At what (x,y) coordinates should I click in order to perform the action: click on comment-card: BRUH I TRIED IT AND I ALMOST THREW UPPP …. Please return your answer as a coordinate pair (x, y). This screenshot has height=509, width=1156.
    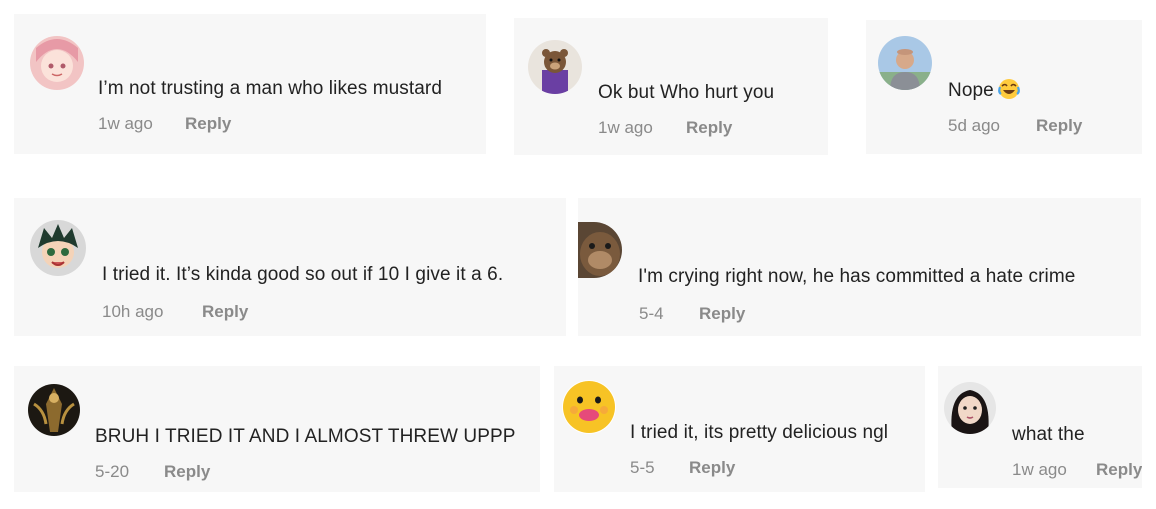
    Looking at the image, I should click on (277, 429).